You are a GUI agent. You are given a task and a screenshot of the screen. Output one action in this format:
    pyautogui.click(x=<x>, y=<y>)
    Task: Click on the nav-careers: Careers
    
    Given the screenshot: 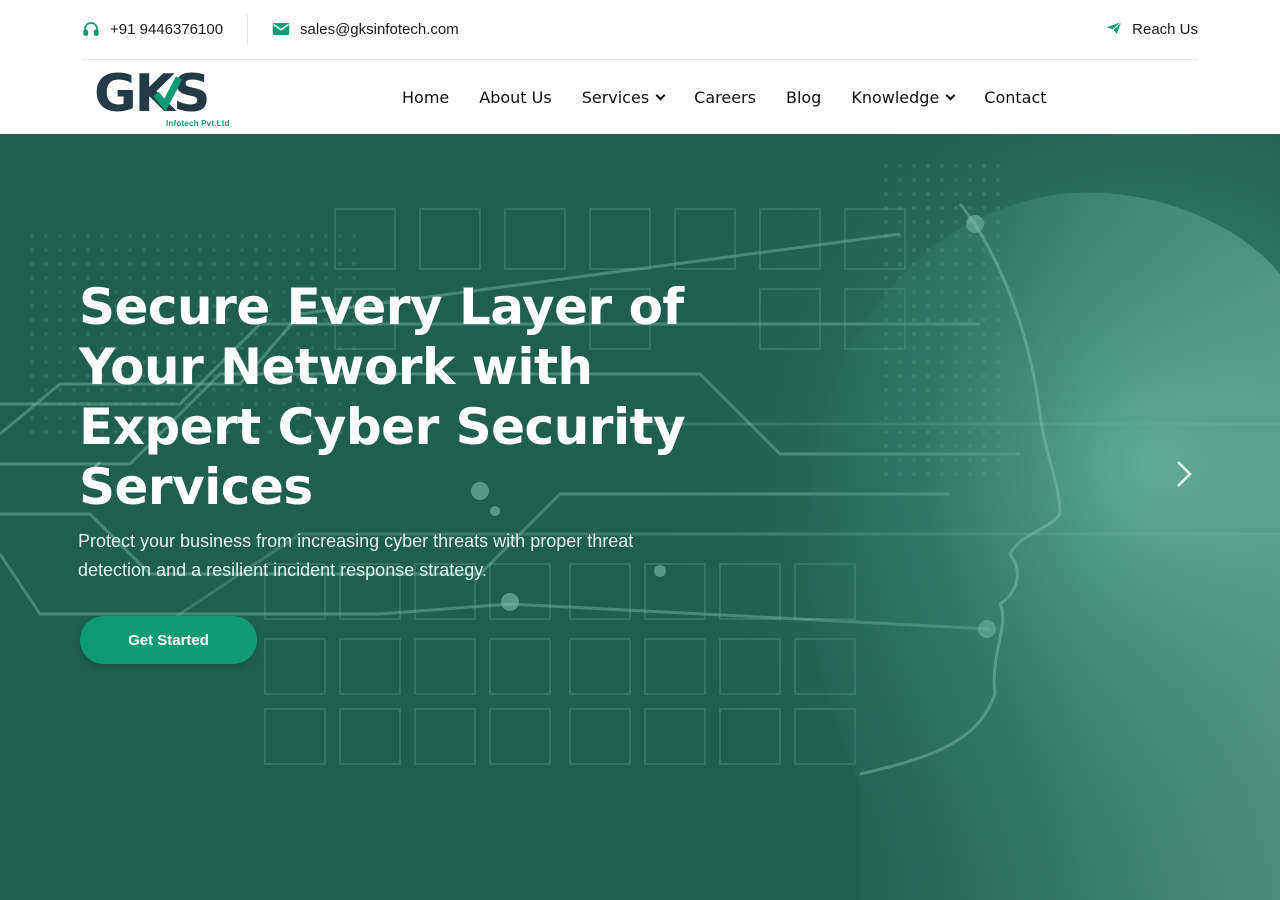 What is the action you would take?
    pyautogui.click(x=725, y=97)
    